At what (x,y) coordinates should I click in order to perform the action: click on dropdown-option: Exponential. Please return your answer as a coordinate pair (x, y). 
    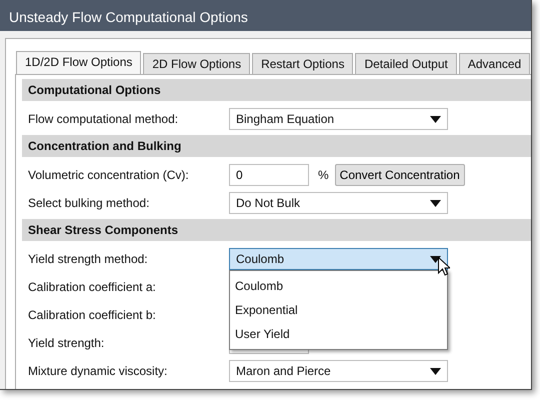
    Looking at the image, I should click on (338, 310).